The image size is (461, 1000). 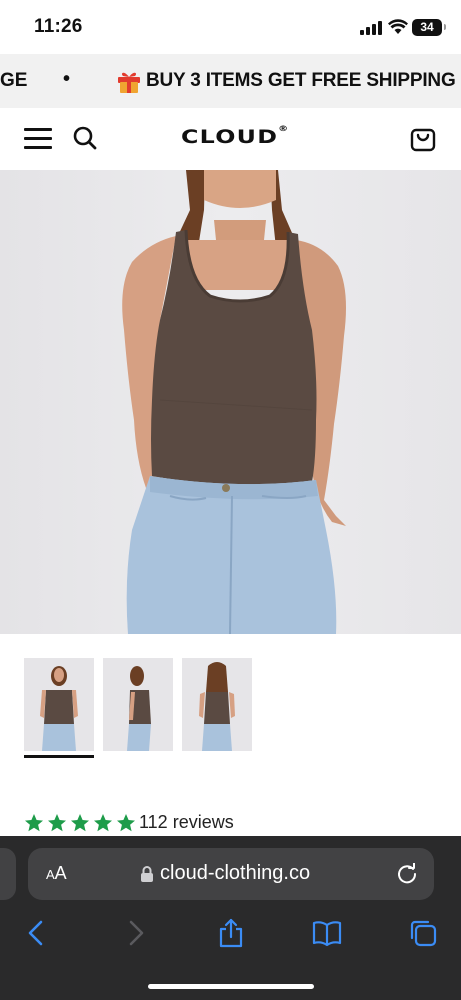 I want to click on shopping-bag-icon, so click(x=423, y=138).